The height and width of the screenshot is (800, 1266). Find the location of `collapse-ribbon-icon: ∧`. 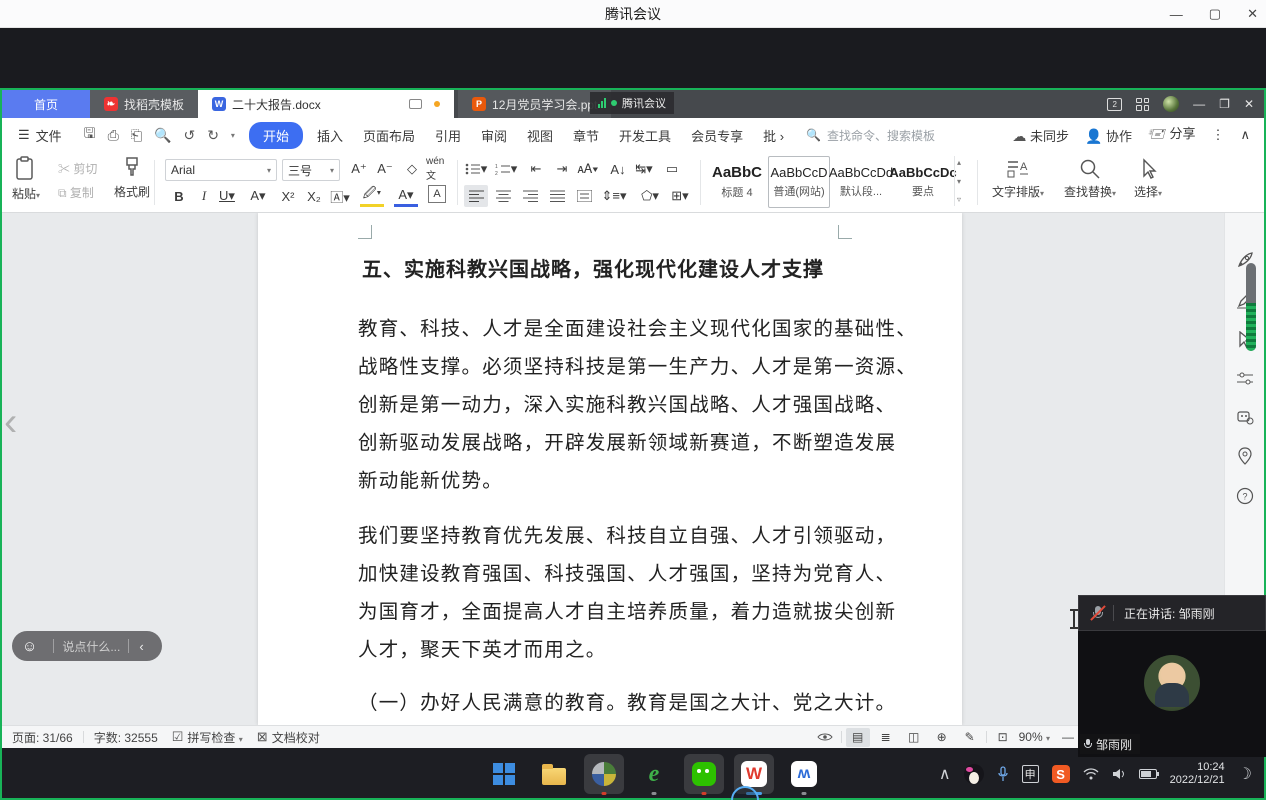

collapse-ribbon-icon: ∧ is located at coordinates (1245, 135).